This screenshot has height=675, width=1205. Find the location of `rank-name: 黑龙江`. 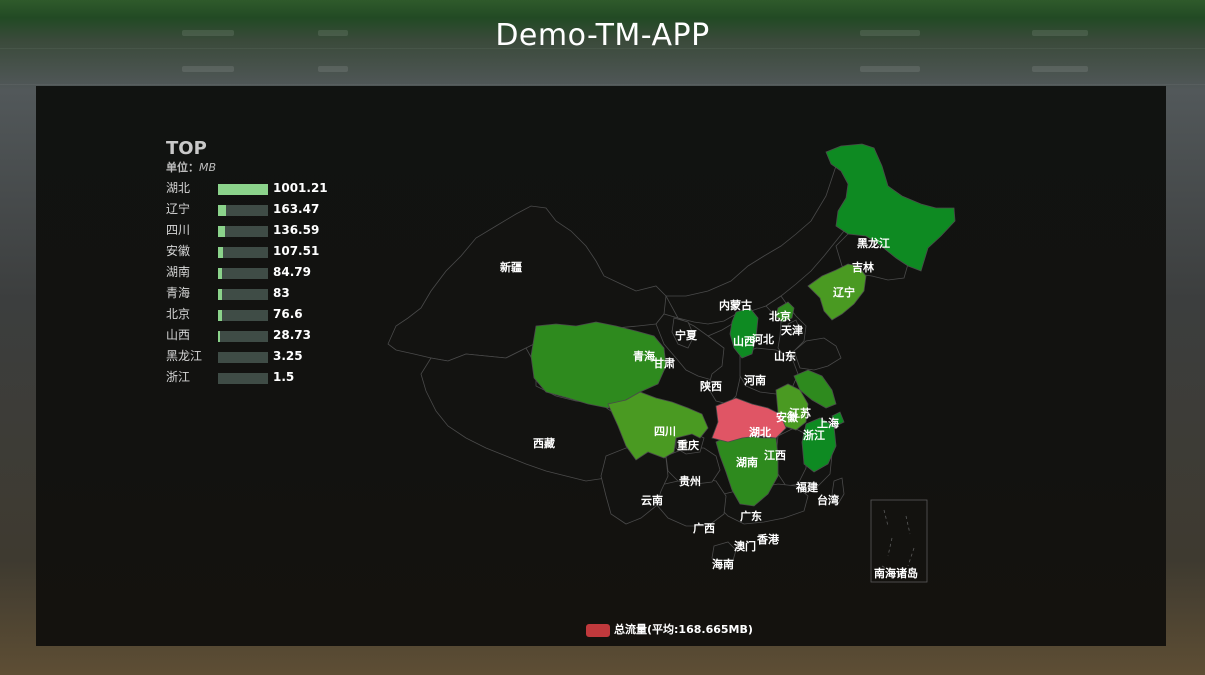

rank-name: 黑龙江 is located at coordinates (184, 356).